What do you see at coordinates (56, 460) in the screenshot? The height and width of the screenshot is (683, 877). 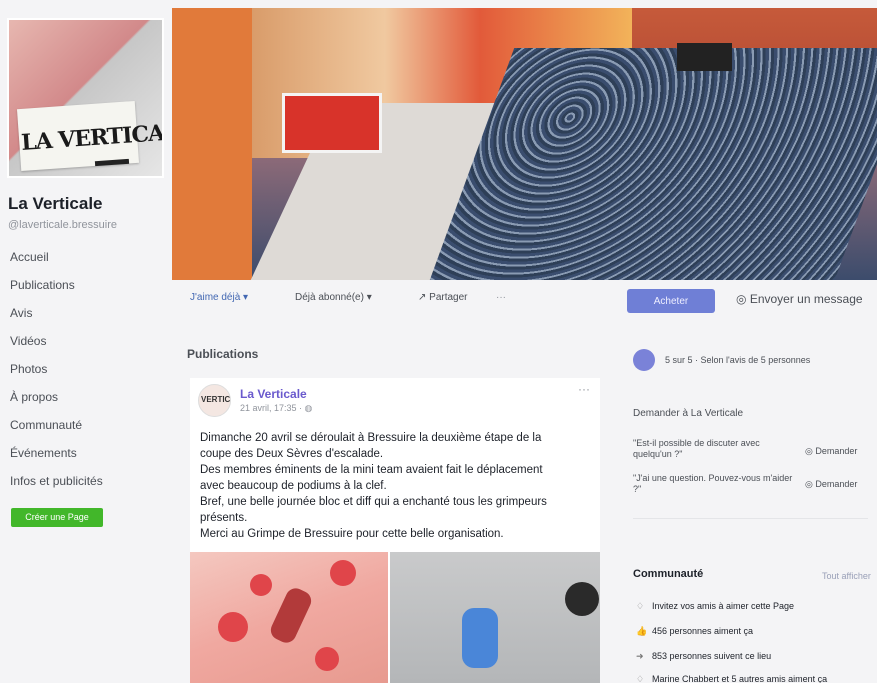 I see `nav-item-evenements: Événements` at bounding box center [56, 460].